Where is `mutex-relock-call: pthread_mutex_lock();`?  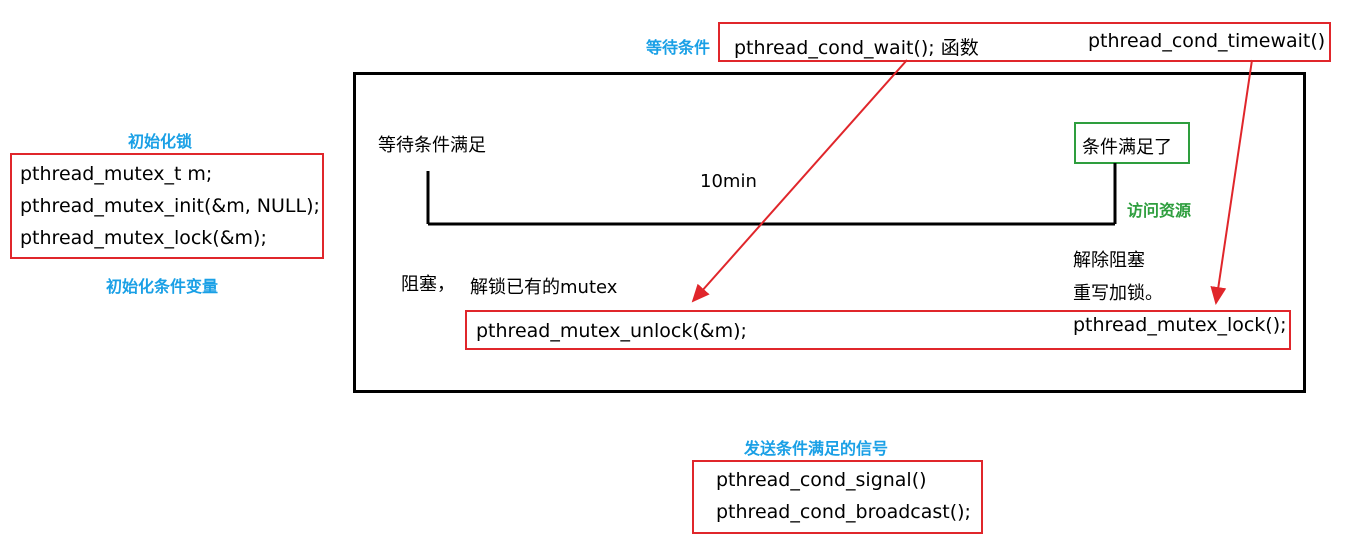
mutex-relock-call: pthread_mutex_lock(); is located at coordinates (1180, 325).